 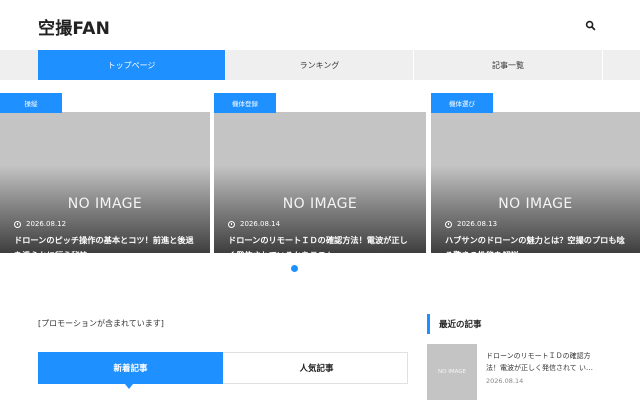 What do you see at coordinates (505, 381) in the screenshot?
I see `sidebar-post-date: 2026.08.14` at bounding box center [505, 381].